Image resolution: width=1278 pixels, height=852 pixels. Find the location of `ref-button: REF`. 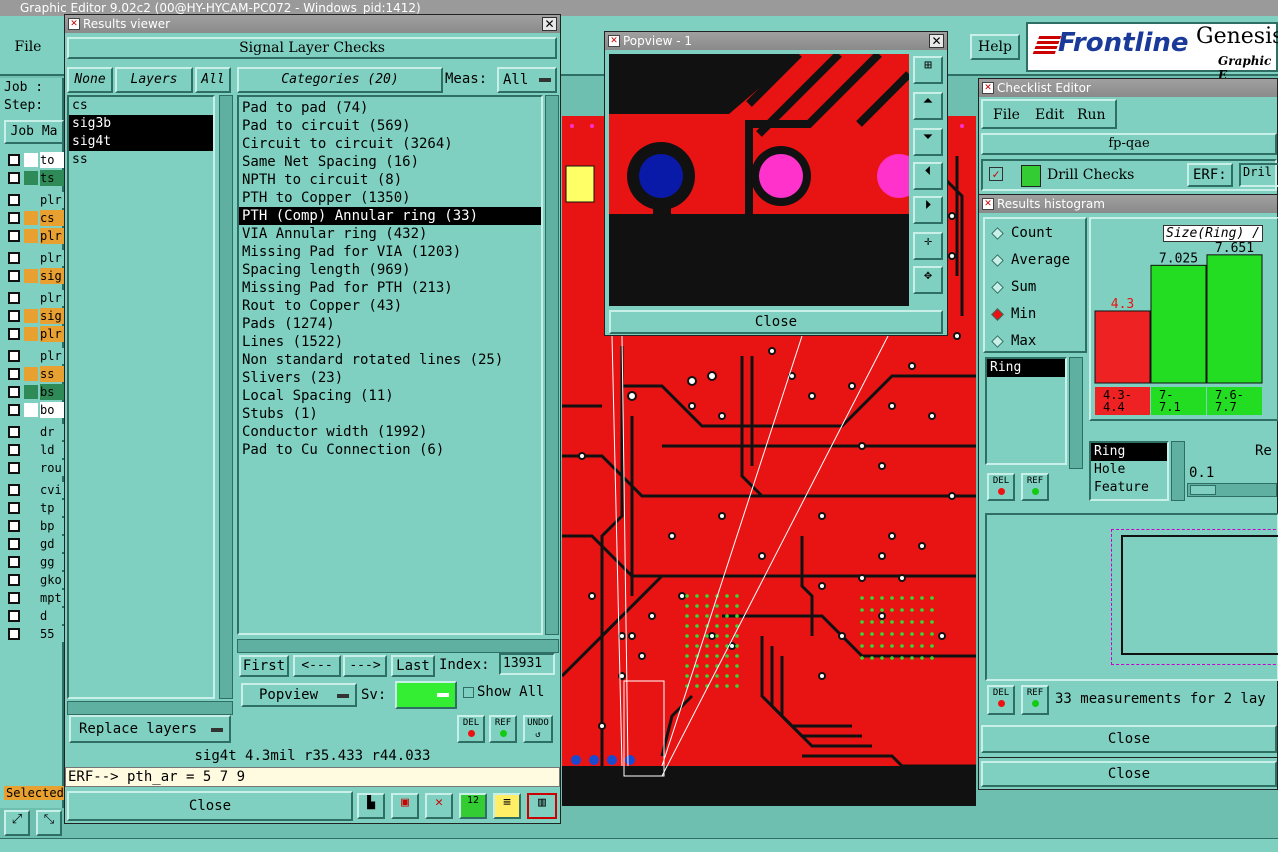

ref-button: REF is located at coordinates (503, 729).